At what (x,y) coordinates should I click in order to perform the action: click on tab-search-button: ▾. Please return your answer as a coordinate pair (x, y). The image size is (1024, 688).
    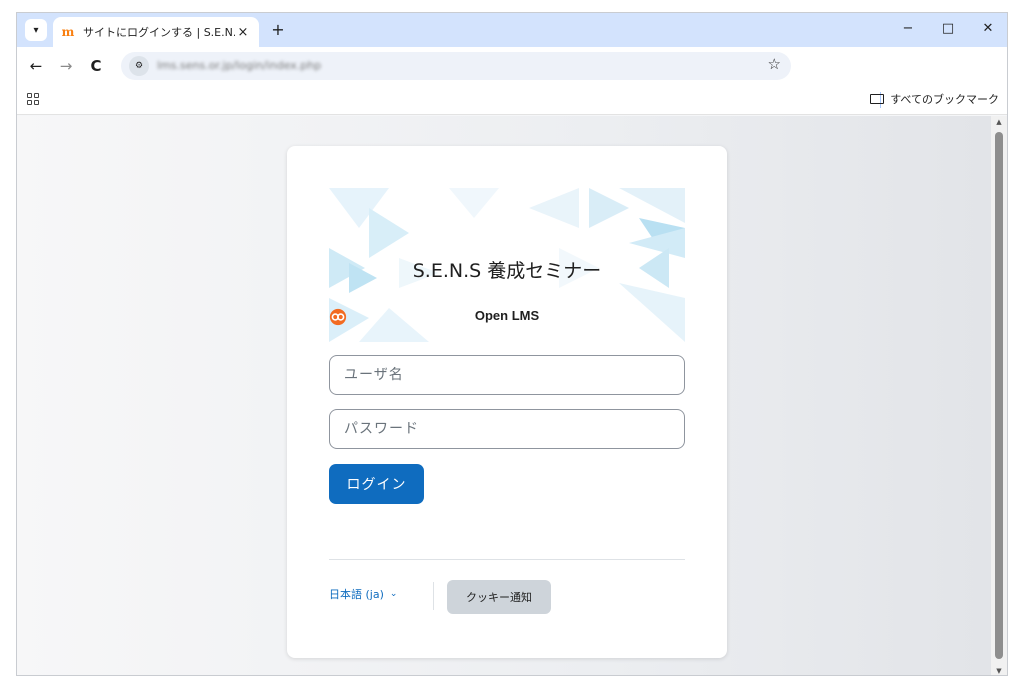
    Looking at the image, I should click on (36, 30).